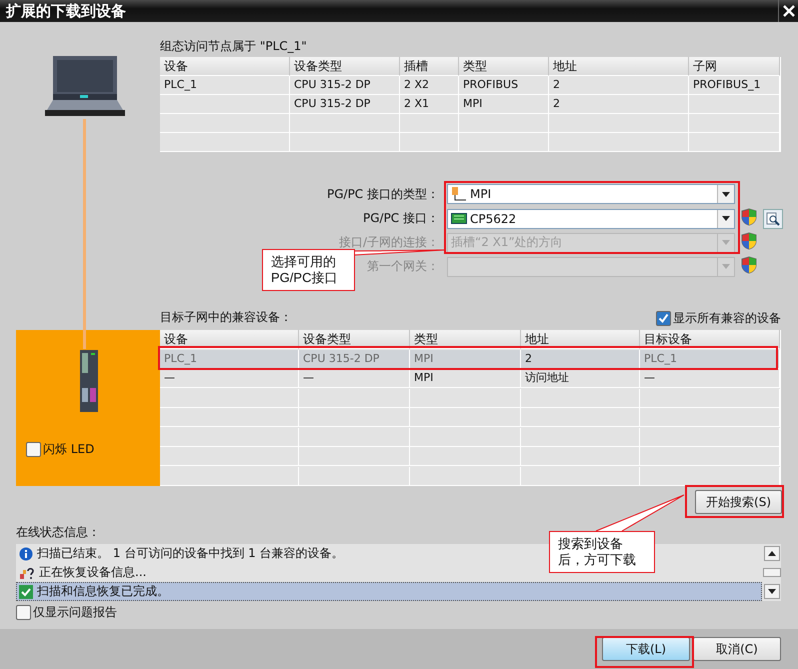 The height and width of the screenshot is (669, 798). I want to click on down-arrow-icon, so click(772, 591).